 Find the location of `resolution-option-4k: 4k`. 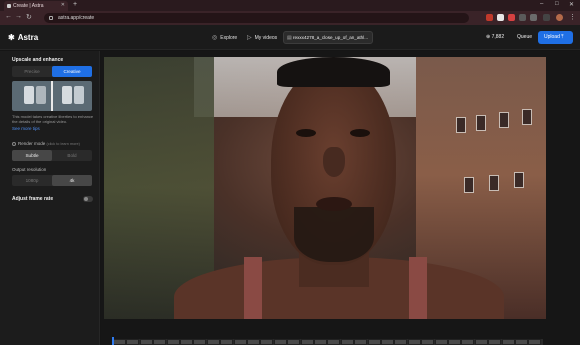

resolution-option-4k: 4k is located at coordinates (72, 180).